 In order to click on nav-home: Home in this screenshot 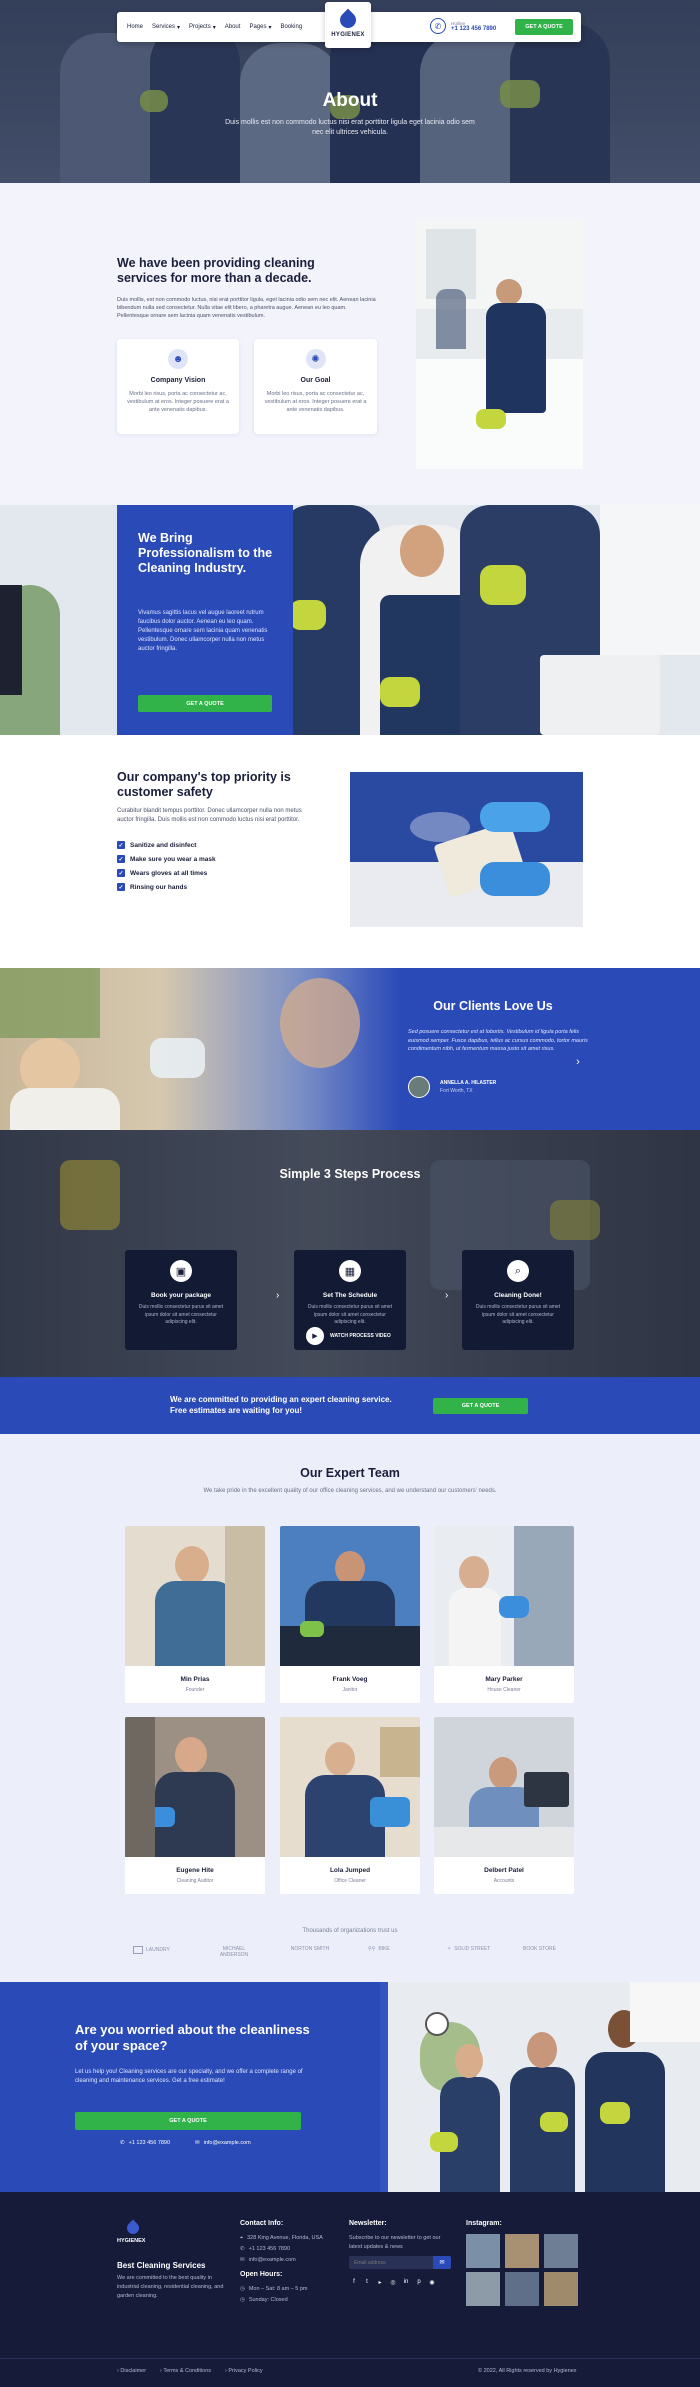, I will do `click(135, 27)`.